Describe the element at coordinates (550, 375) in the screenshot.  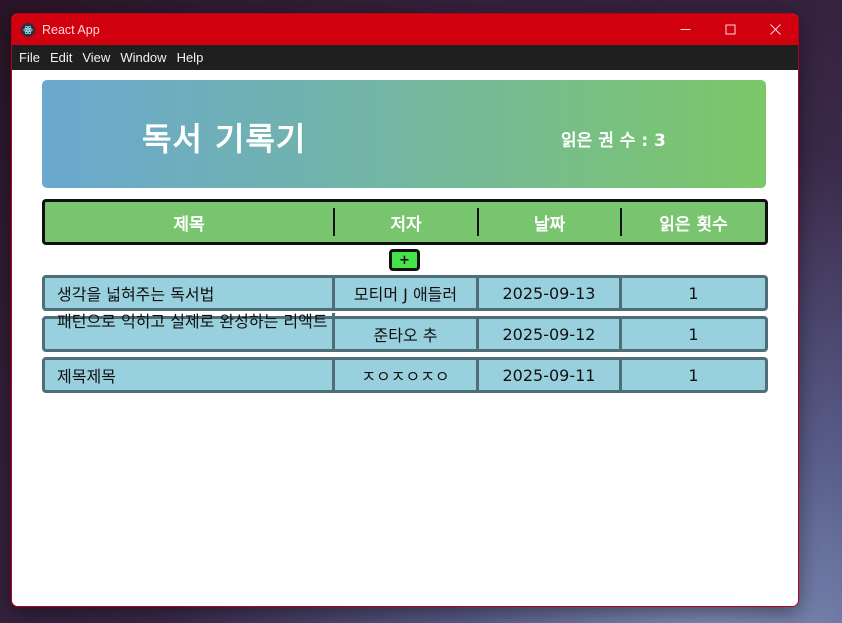
I see `cell-date: 2025-09-11` at that location.